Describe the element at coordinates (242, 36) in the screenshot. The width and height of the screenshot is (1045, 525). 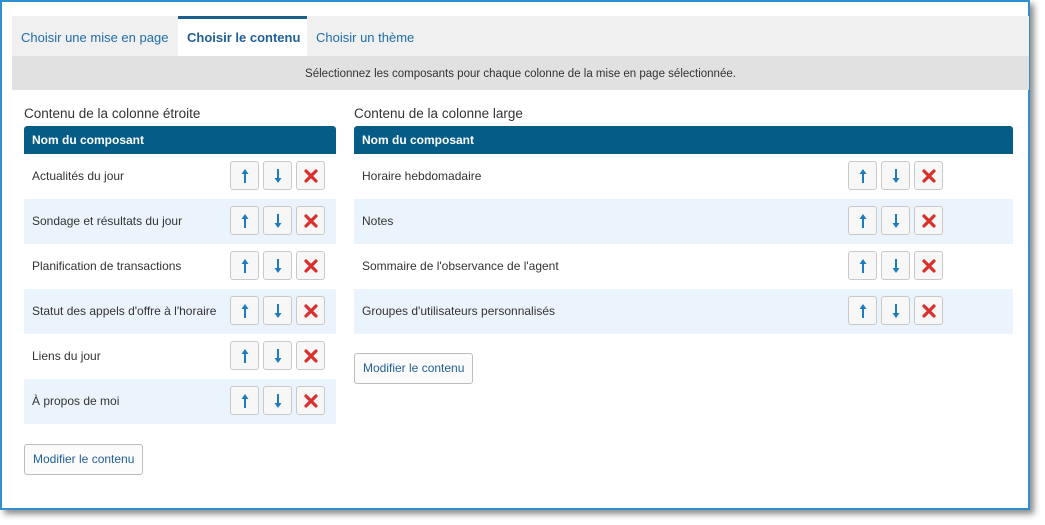
I see `tab-choose-content: Choisir le contenu` at that location.